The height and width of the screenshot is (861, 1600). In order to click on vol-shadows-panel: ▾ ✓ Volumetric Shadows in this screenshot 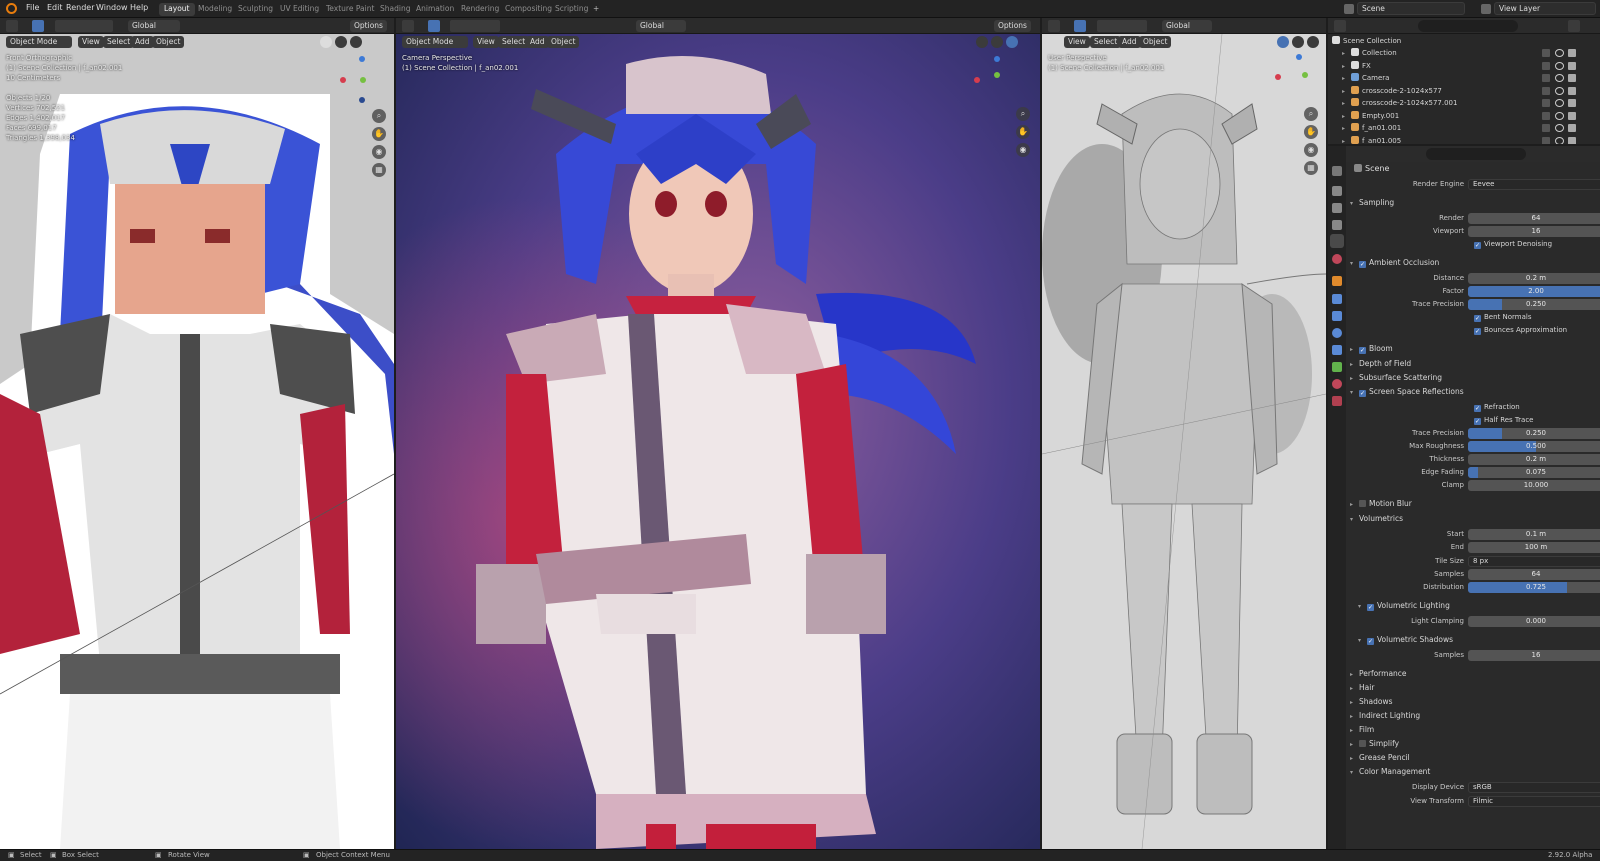, I will do `click(1479, 639)`.